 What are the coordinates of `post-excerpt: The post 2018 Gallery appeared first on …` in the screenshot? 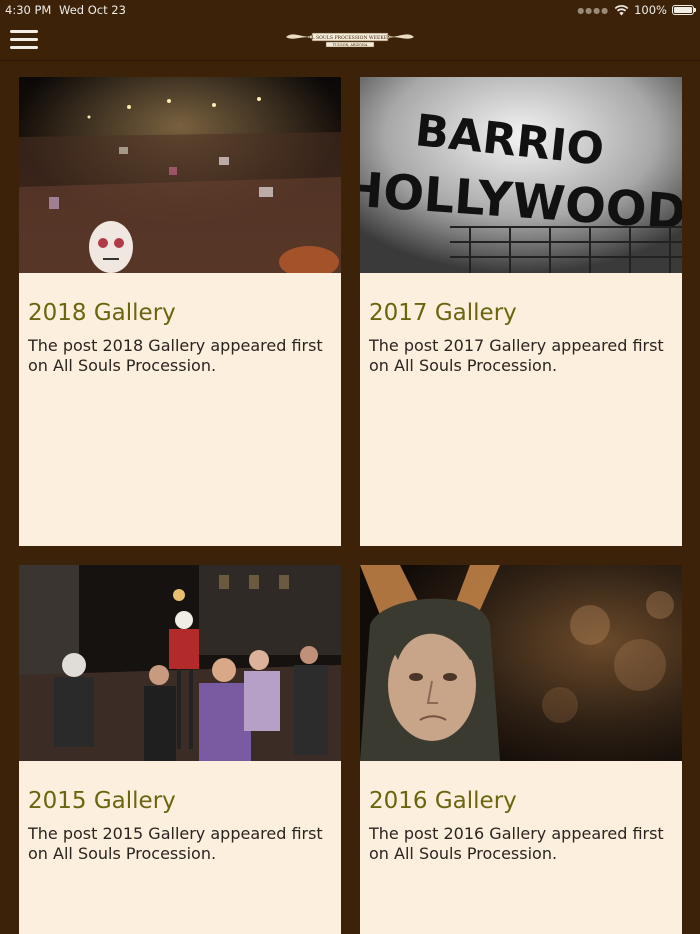 It's located at (175, 355).